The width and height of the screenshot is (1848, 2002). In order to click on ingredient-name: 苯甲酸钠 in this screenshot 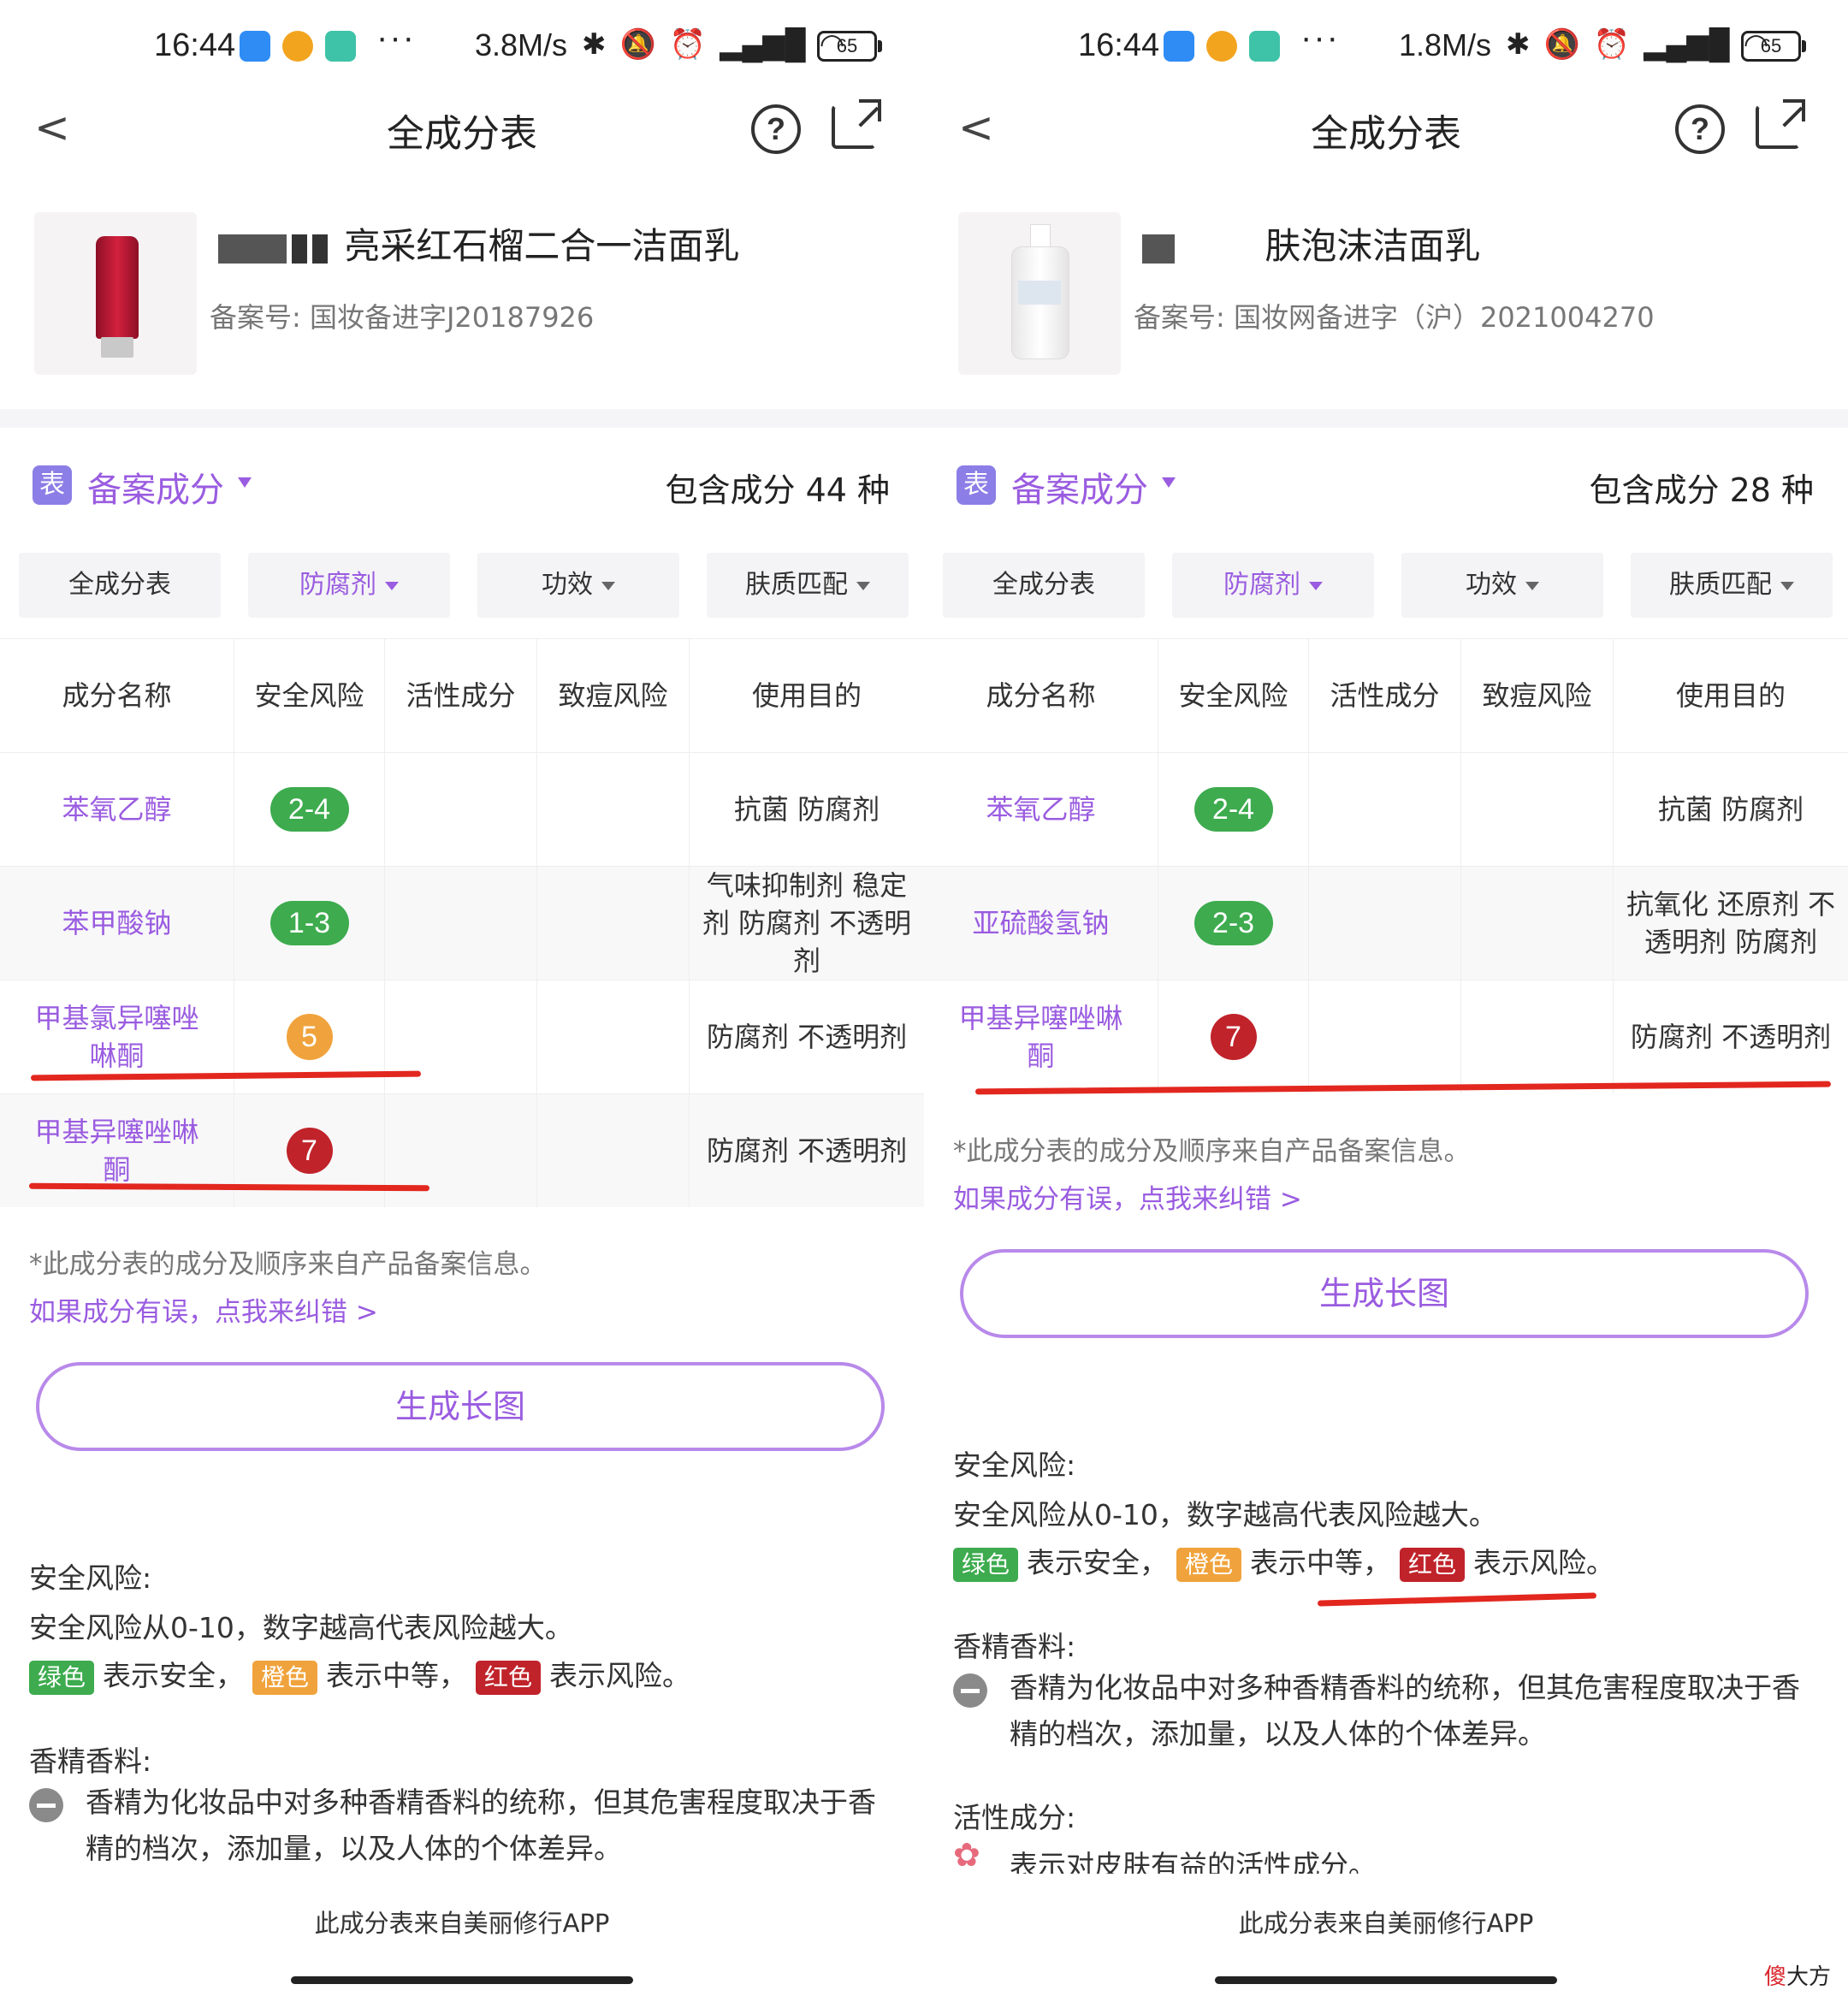, I will do `click(116, 923)`.